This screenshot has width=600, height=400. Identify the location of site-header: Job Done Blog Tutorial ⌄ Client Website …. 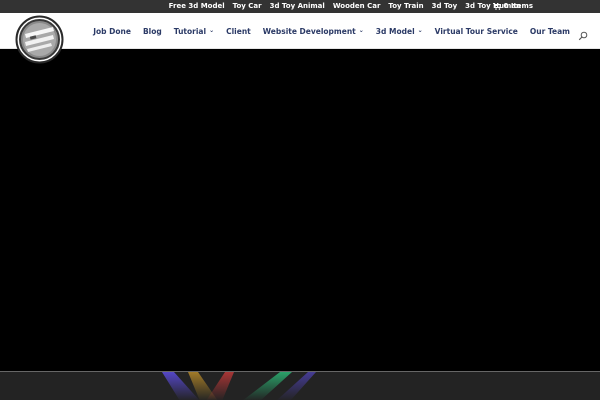
(300, 38).